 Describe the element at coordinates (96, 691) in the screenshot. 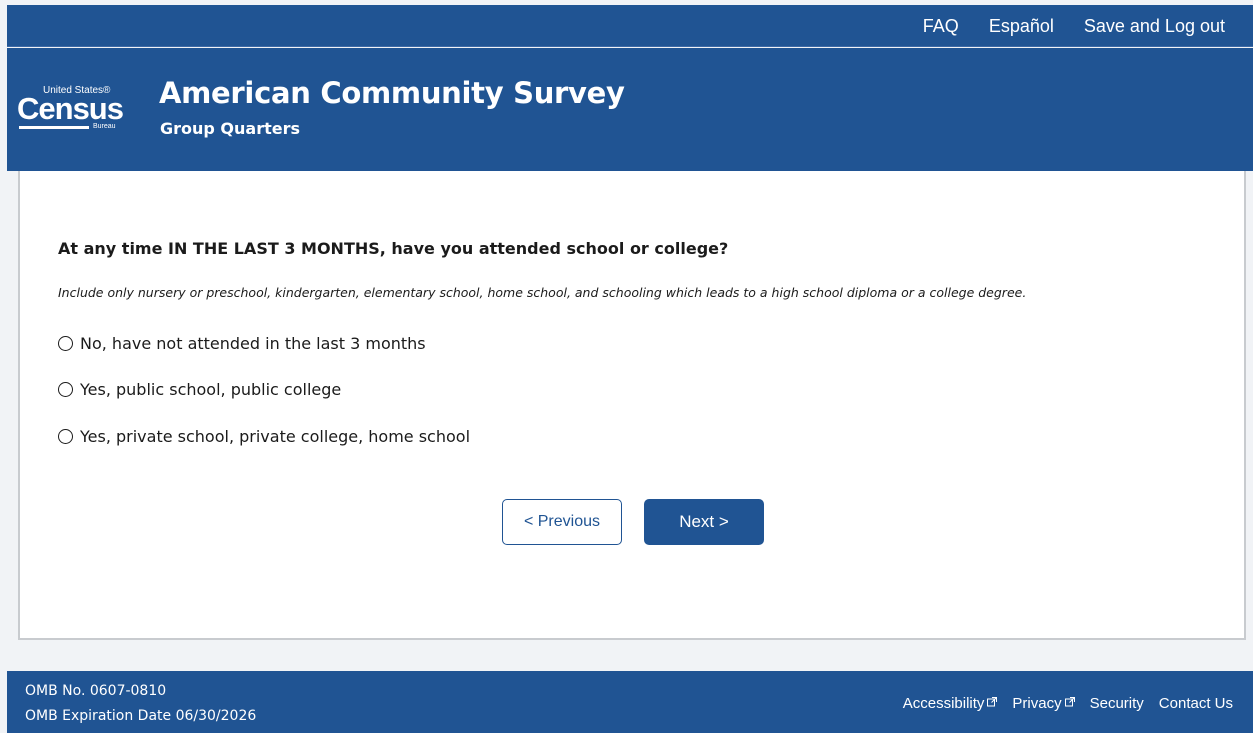

I see `omb-number: OMB No. 0607-0810` at that location.